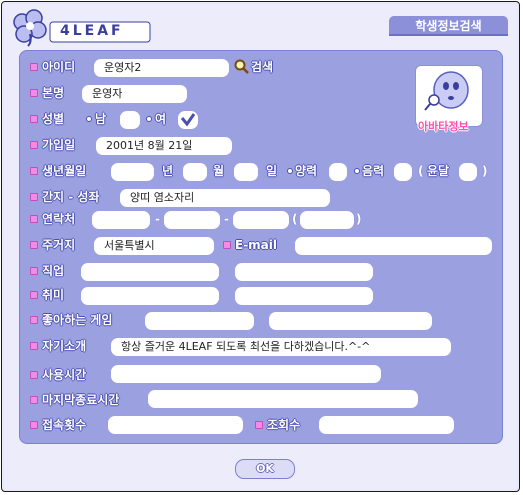 The image size is (523, 495). Describe the element at coordinates (357, 171) in the screenshot. I see `lunar-radio` at that location.